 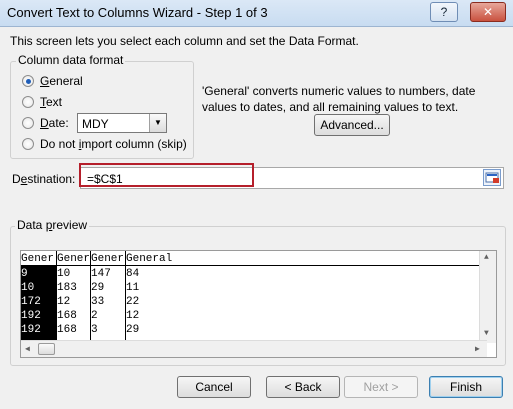 What do you see at coordinates (28, 102) in the screenshot?
I see `radio-text-circle` at bounding box center [28, 102].